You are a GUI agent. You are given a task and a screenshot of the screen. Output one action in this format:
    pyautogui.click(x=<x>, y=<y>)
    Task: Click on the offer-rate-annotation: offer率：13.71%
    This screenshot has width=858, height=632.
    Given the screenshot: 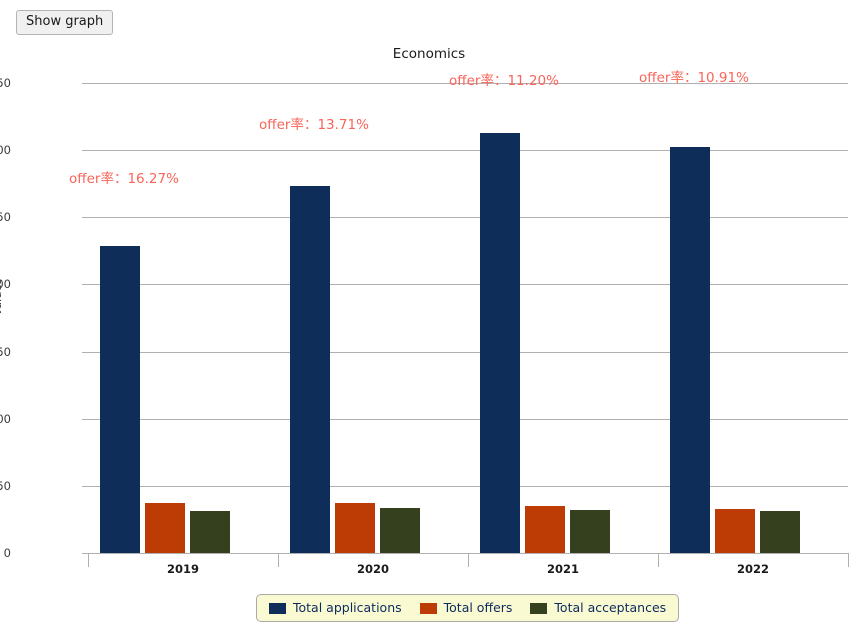 What is the action you would take?
    pyautogui.click(x=314, y=125)
    